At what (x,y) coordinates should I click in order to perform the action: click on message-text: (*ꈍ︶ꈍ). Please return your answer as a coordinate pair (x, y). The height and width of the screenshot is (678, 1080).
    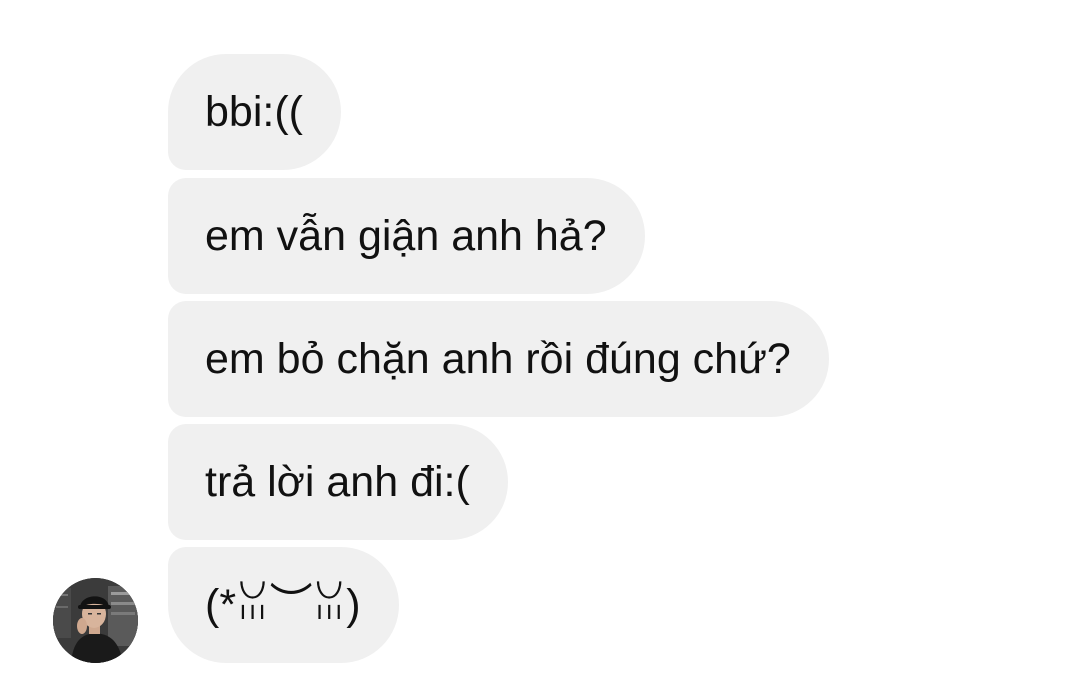
    Looking at the image, I should click on (283, 605).